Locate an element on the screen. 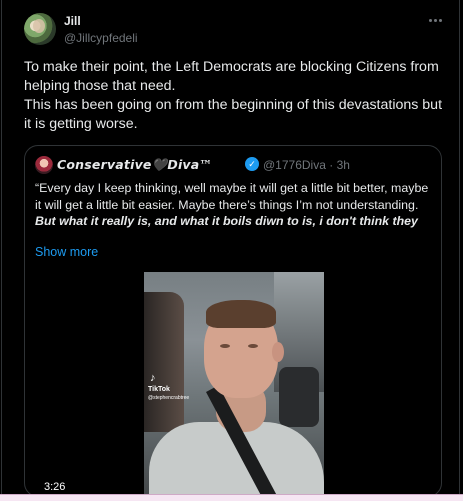 The height and width of the screenshot is (501, 463). author-display-name: Jill is located at coordinates (72, 21).